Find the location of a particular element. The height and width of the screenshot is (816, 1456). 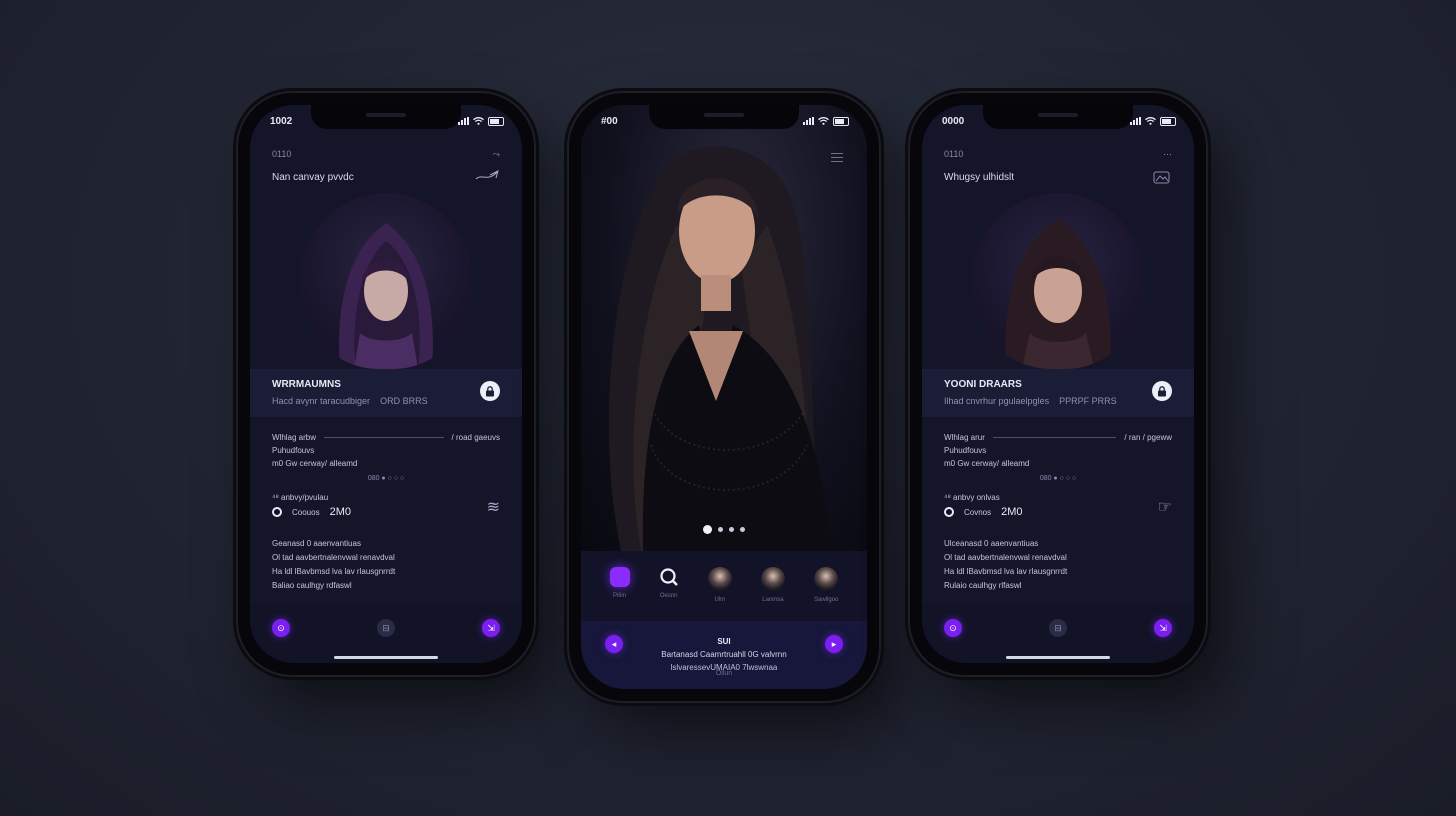

tray-item-search: Oesnn is located at coordinates (669, 583).